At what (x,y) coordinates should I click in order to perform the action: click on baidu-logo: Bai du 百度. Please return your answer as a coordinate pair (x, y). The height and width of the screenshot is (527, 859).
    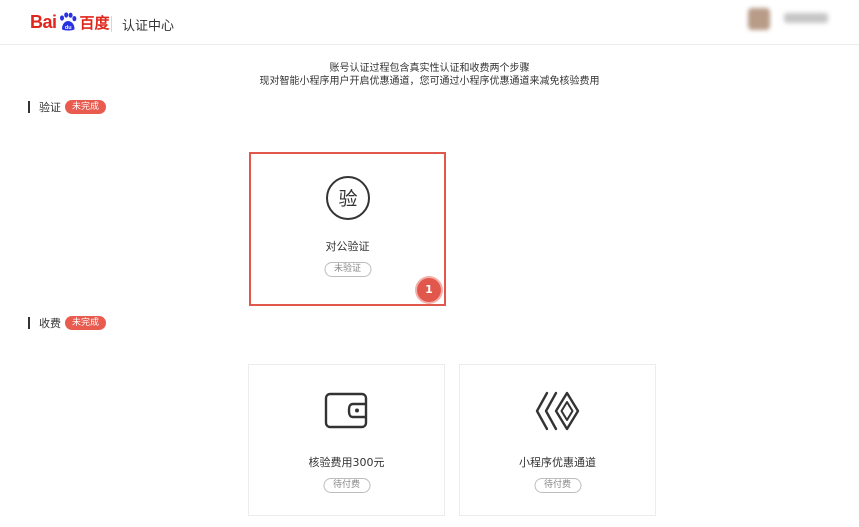
    Looking at the image, I should click on (70, 22).